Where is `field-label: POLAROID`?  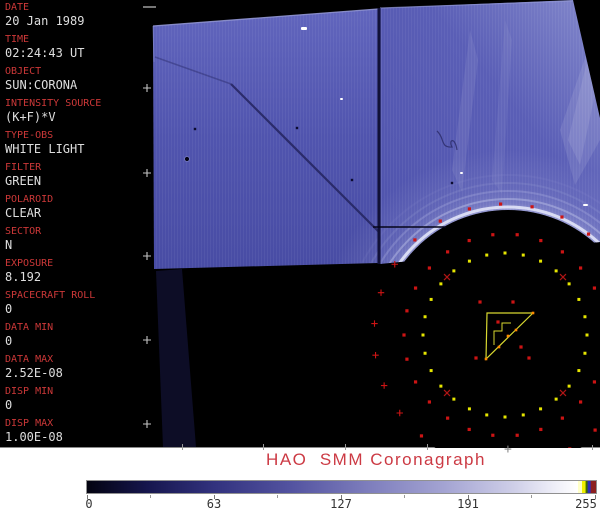 field-label: POLAROID is located at coordinates (29, 199).